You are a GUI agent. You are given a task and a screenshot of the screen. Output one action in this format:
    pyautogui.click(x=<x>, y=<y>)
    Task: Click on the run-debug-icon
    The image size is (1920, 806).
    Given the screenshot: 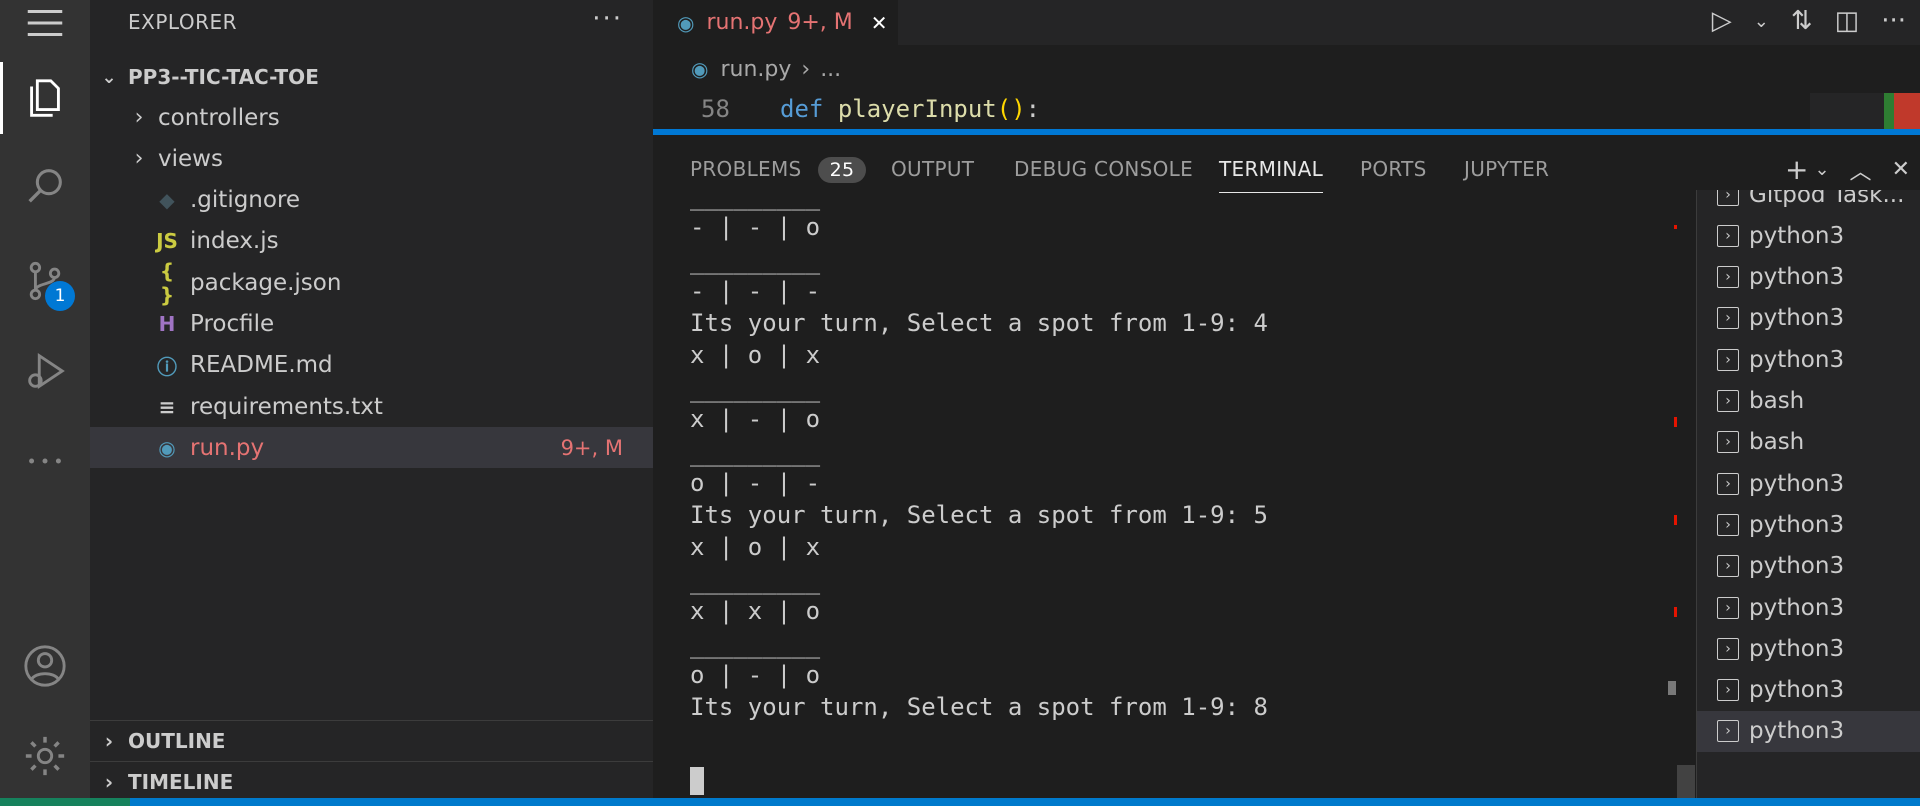 What is the action you would take?
    pyautogui.click(x=45, y=371)
    